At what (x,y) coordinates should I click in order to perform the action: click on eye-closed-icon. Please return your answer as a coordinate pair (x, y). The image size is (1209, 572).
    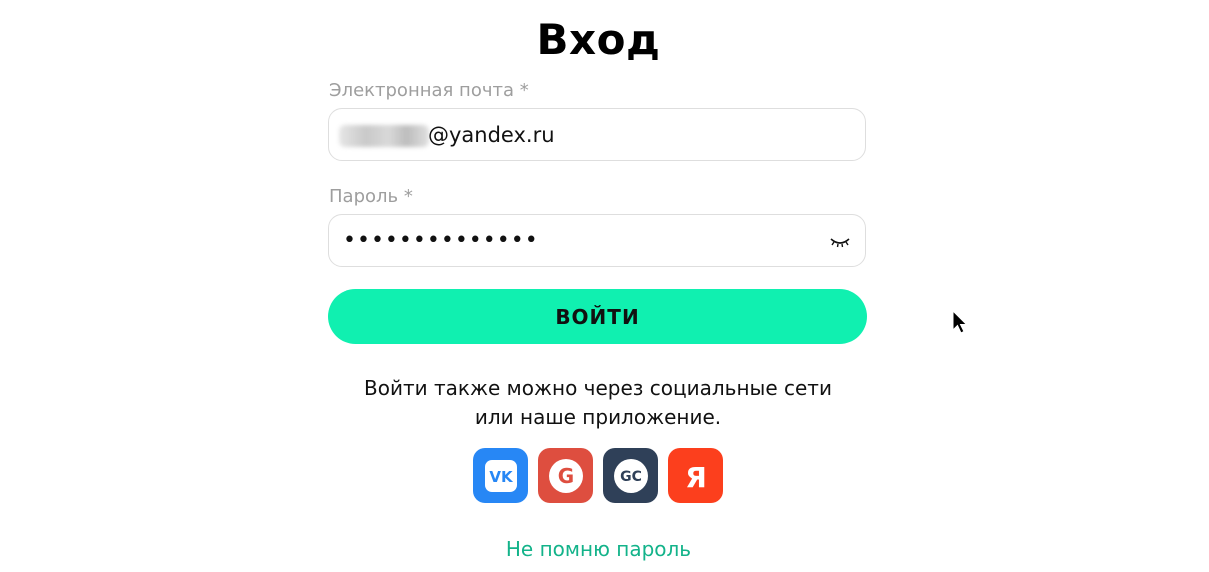
    Looking at the image, I should click on (840, 241).